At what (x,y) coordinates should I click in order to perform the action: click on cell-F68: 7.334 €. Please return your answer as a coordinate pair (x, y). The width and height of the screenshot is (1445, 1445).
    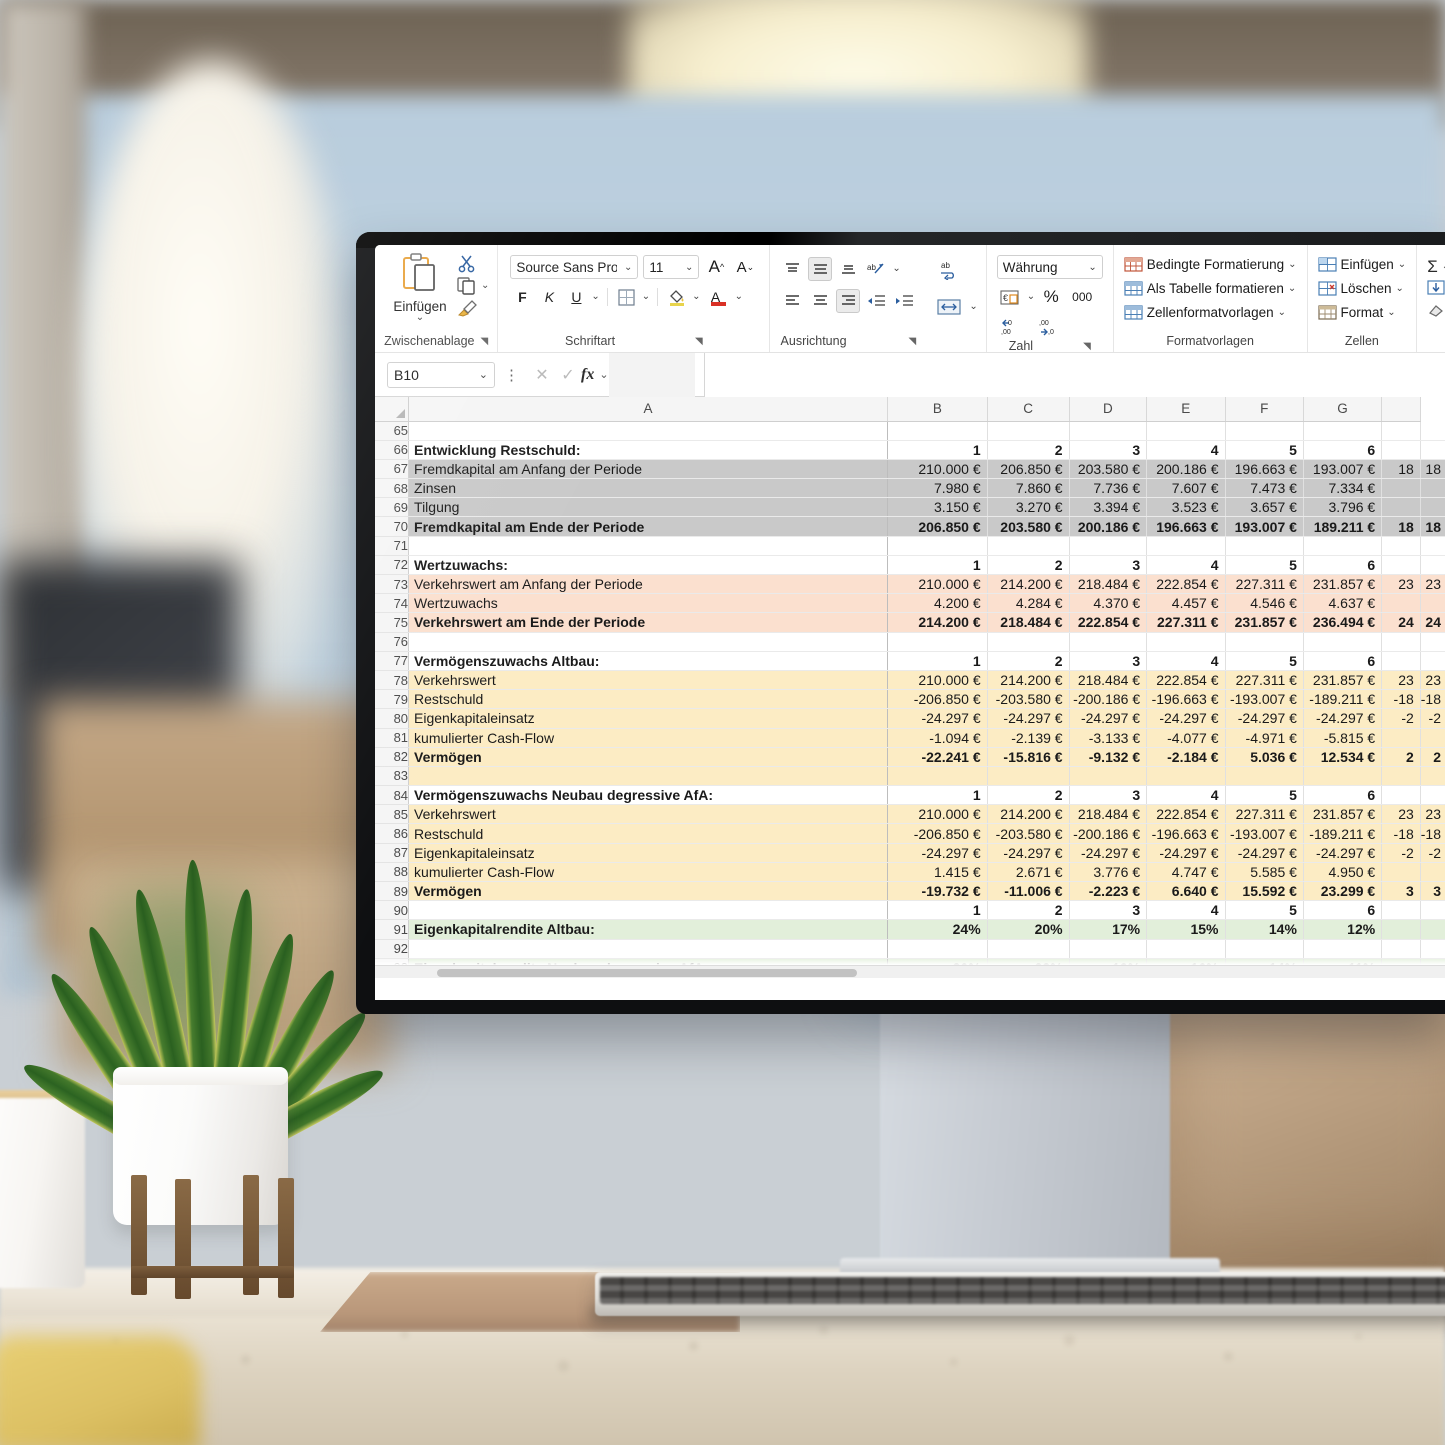
    Looking at the image, I should click on (1343, 488).